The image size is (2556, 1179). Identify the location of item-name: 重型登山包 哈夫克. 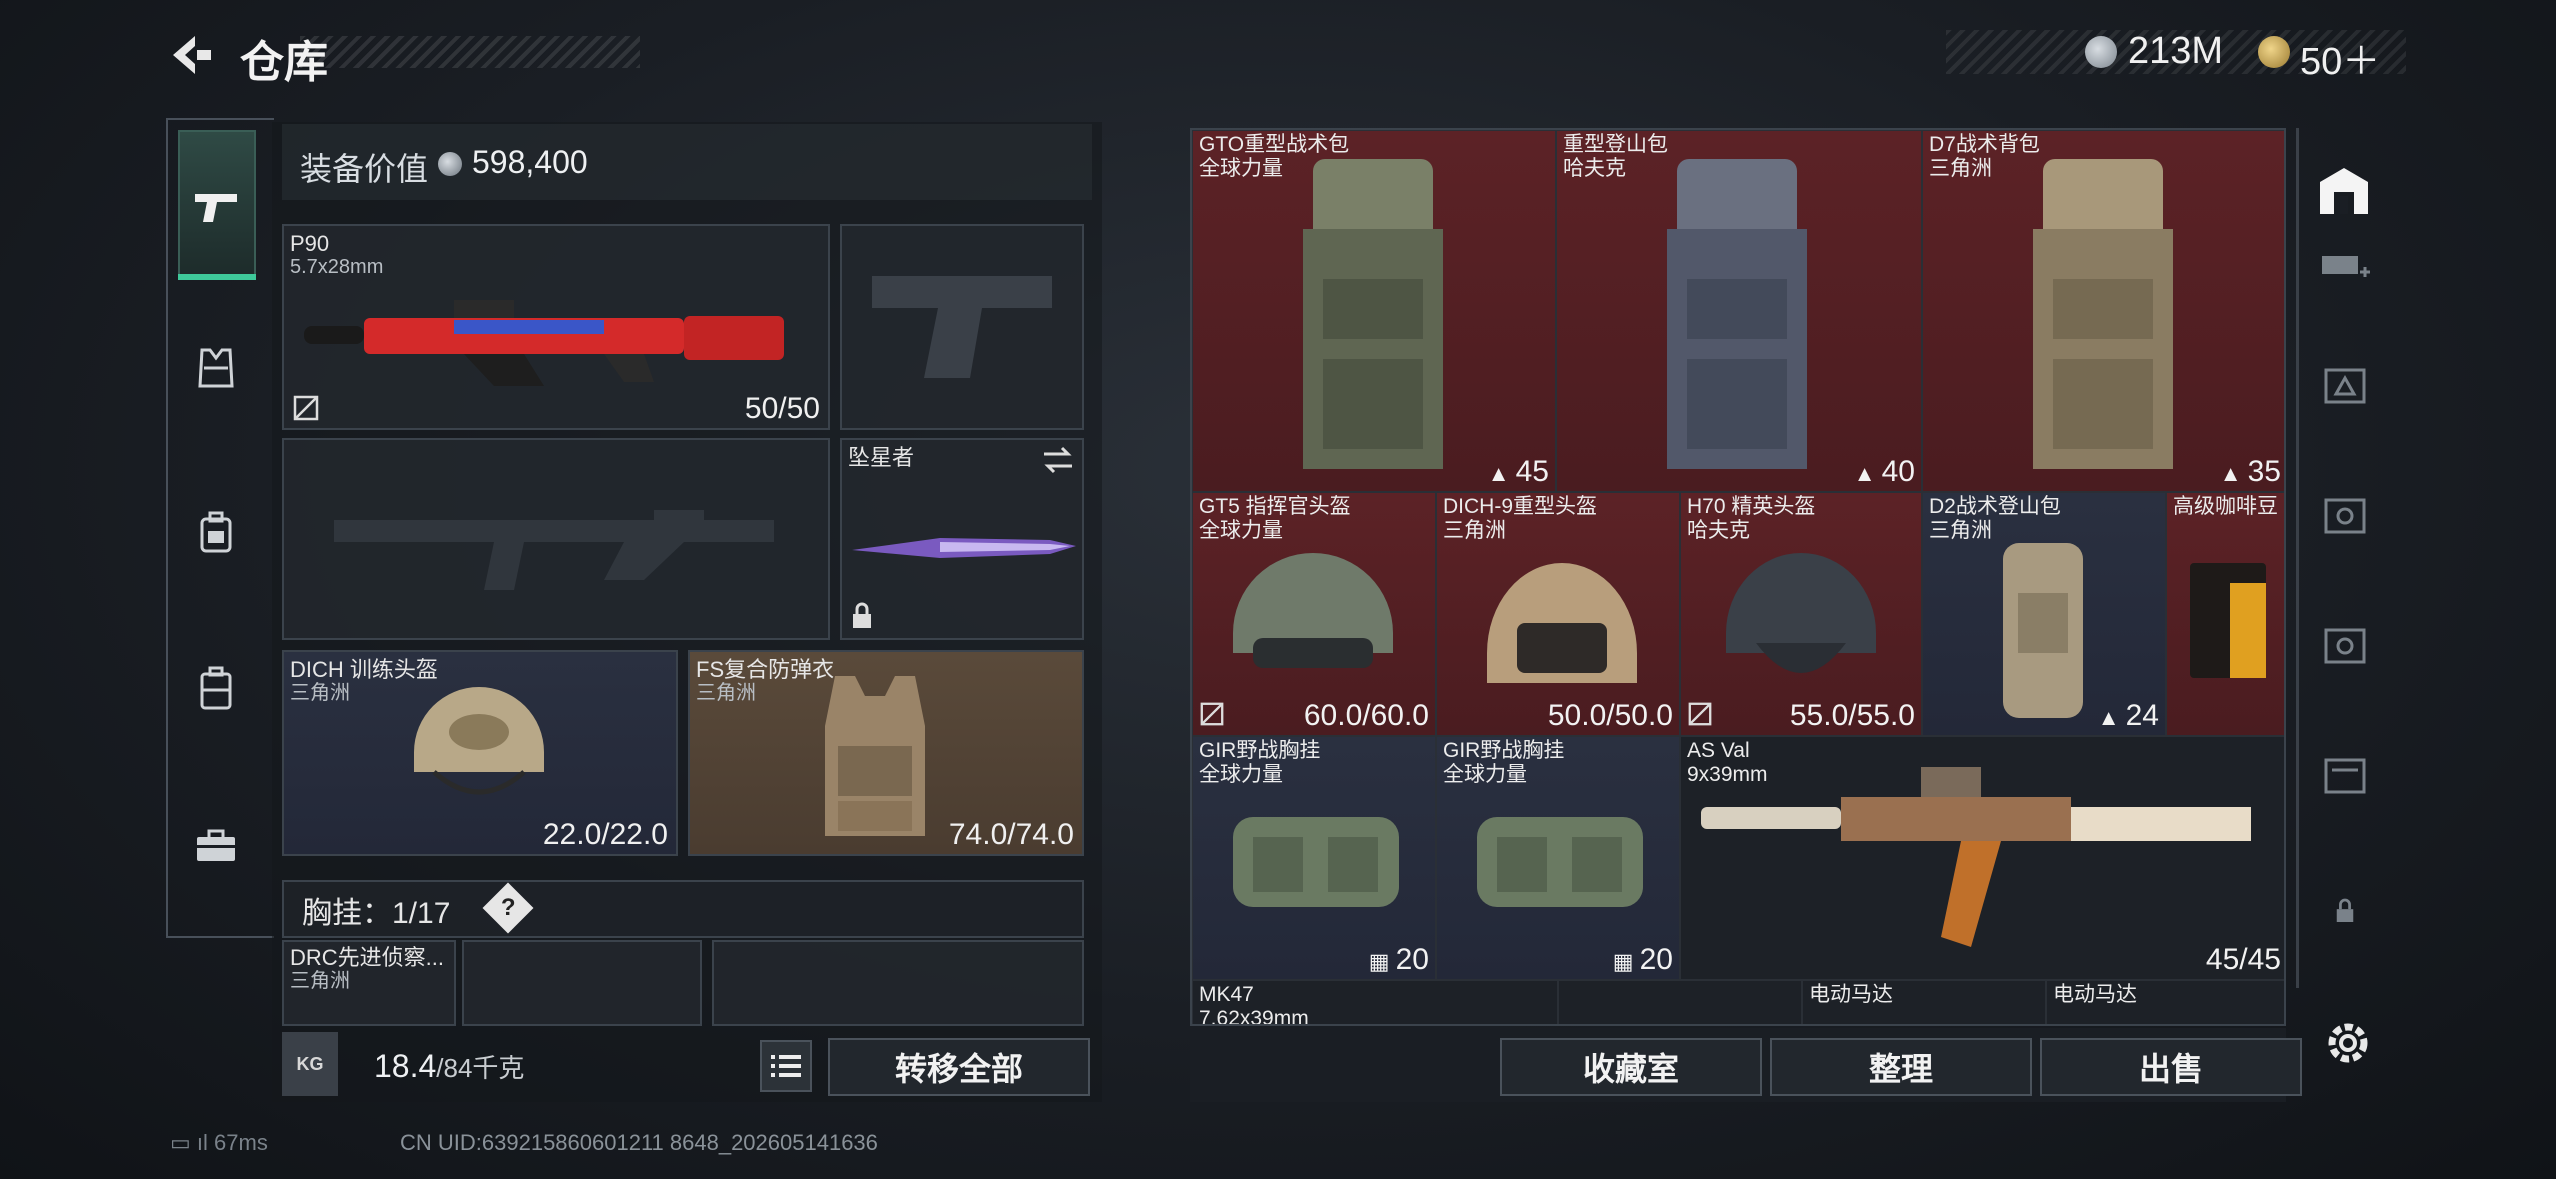
(1615, 157).